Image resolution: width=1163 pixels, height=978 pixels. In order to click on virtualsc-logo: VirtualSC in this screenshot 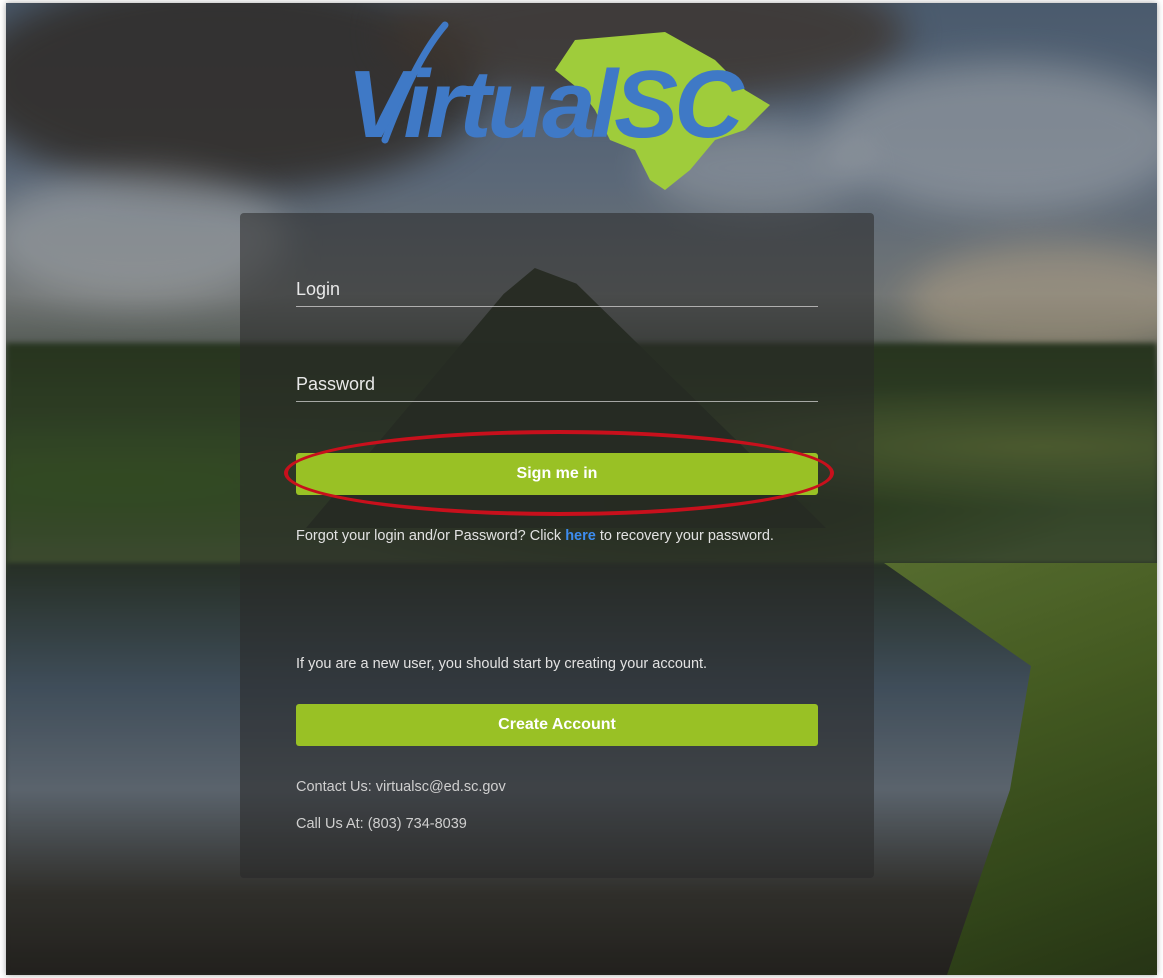, I will do `click(560, 107)`.